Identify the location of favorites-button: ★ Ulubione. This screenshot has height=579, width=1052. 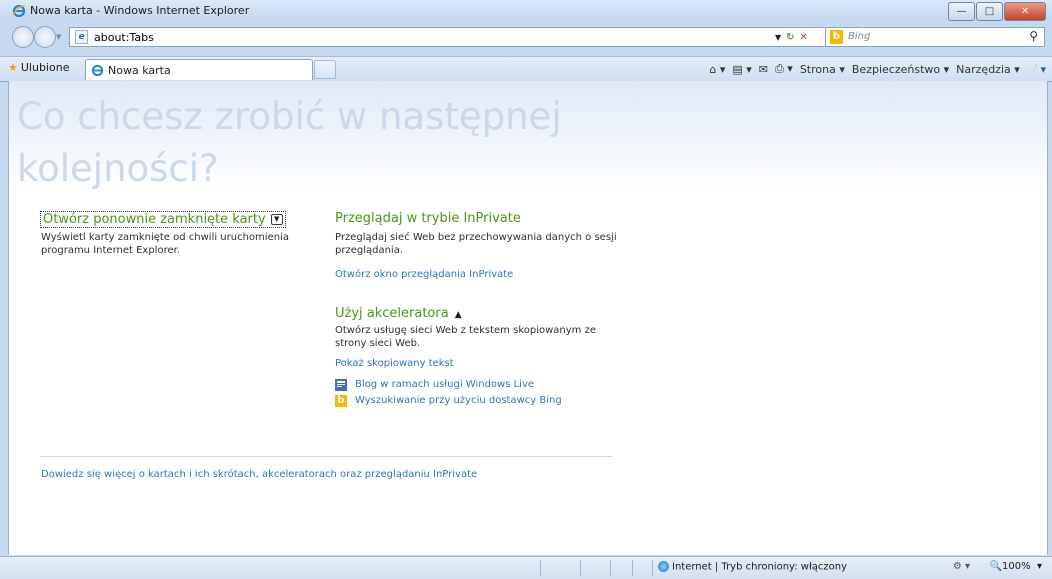
(38, 67).